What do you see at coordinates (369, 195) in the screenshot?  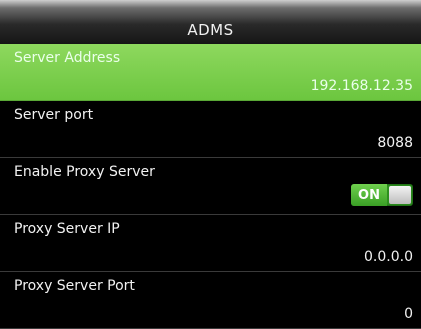 I see `toggle-on-label: ON` at bounding box center [369, 195].